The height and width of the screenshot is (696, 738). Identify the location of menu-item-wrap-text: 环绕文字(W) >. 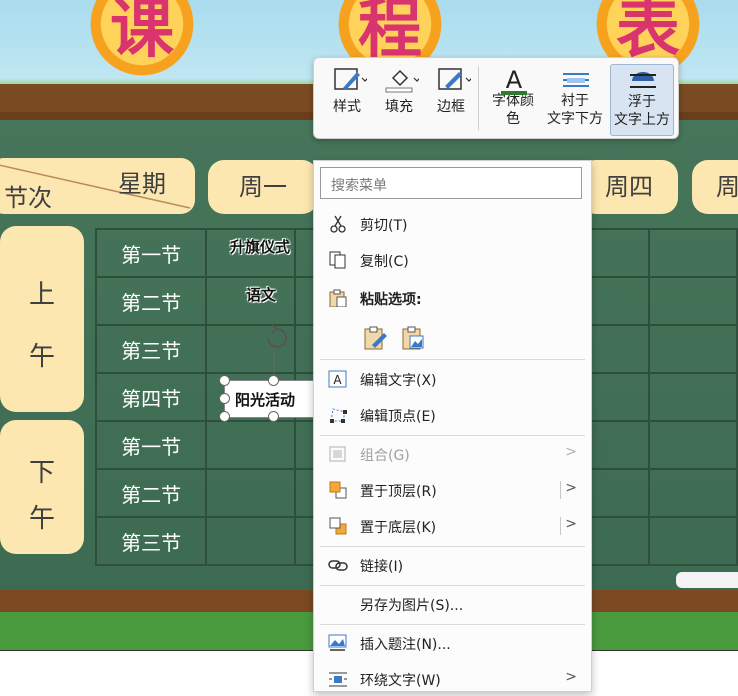
(452, 679).